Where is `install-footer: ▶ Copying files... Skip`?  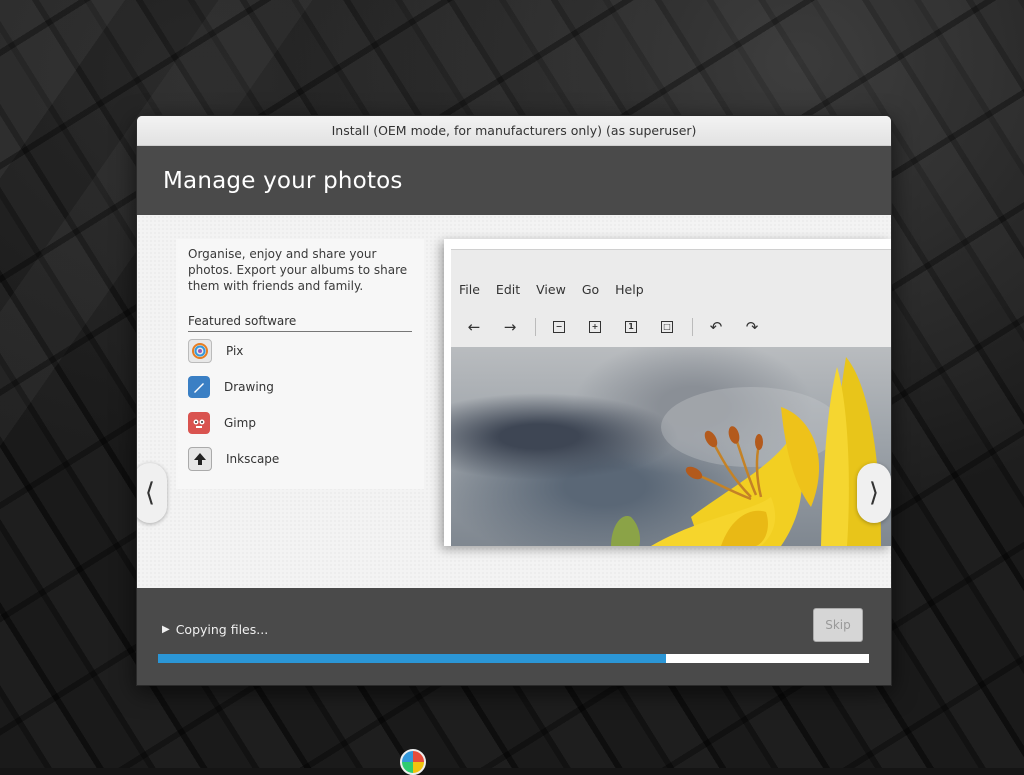 install-footer: ▶ Copying files... Skip is located at coordinates (514, 636).